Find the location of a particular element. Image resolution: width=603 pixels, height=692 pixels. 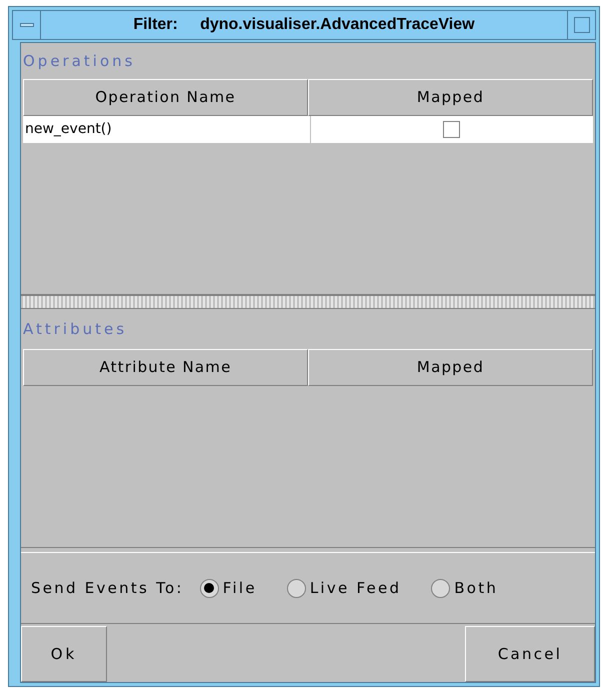

radio-label: File is located at coordinates (239, 588).